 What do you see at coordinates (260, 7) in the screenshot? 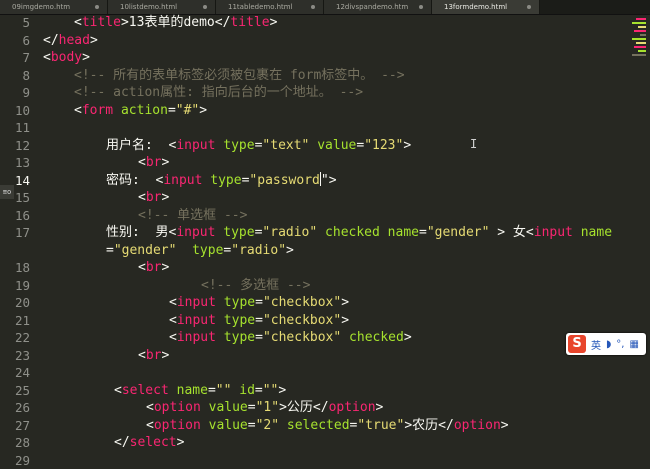
I see `tab-label: 11tabledemo.html` at bounding box center [260, 7].